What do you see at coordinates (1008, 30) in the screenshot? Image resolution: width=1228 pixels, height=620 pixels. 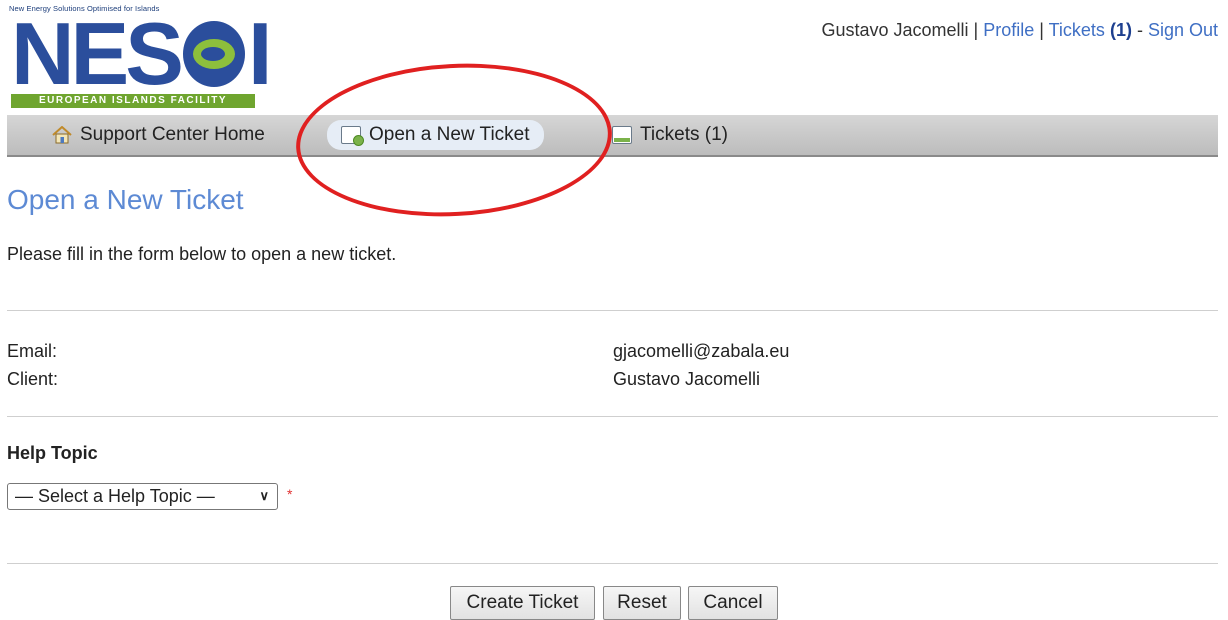 I see `profile-link: Profile` at bounding box center [1008, 30].